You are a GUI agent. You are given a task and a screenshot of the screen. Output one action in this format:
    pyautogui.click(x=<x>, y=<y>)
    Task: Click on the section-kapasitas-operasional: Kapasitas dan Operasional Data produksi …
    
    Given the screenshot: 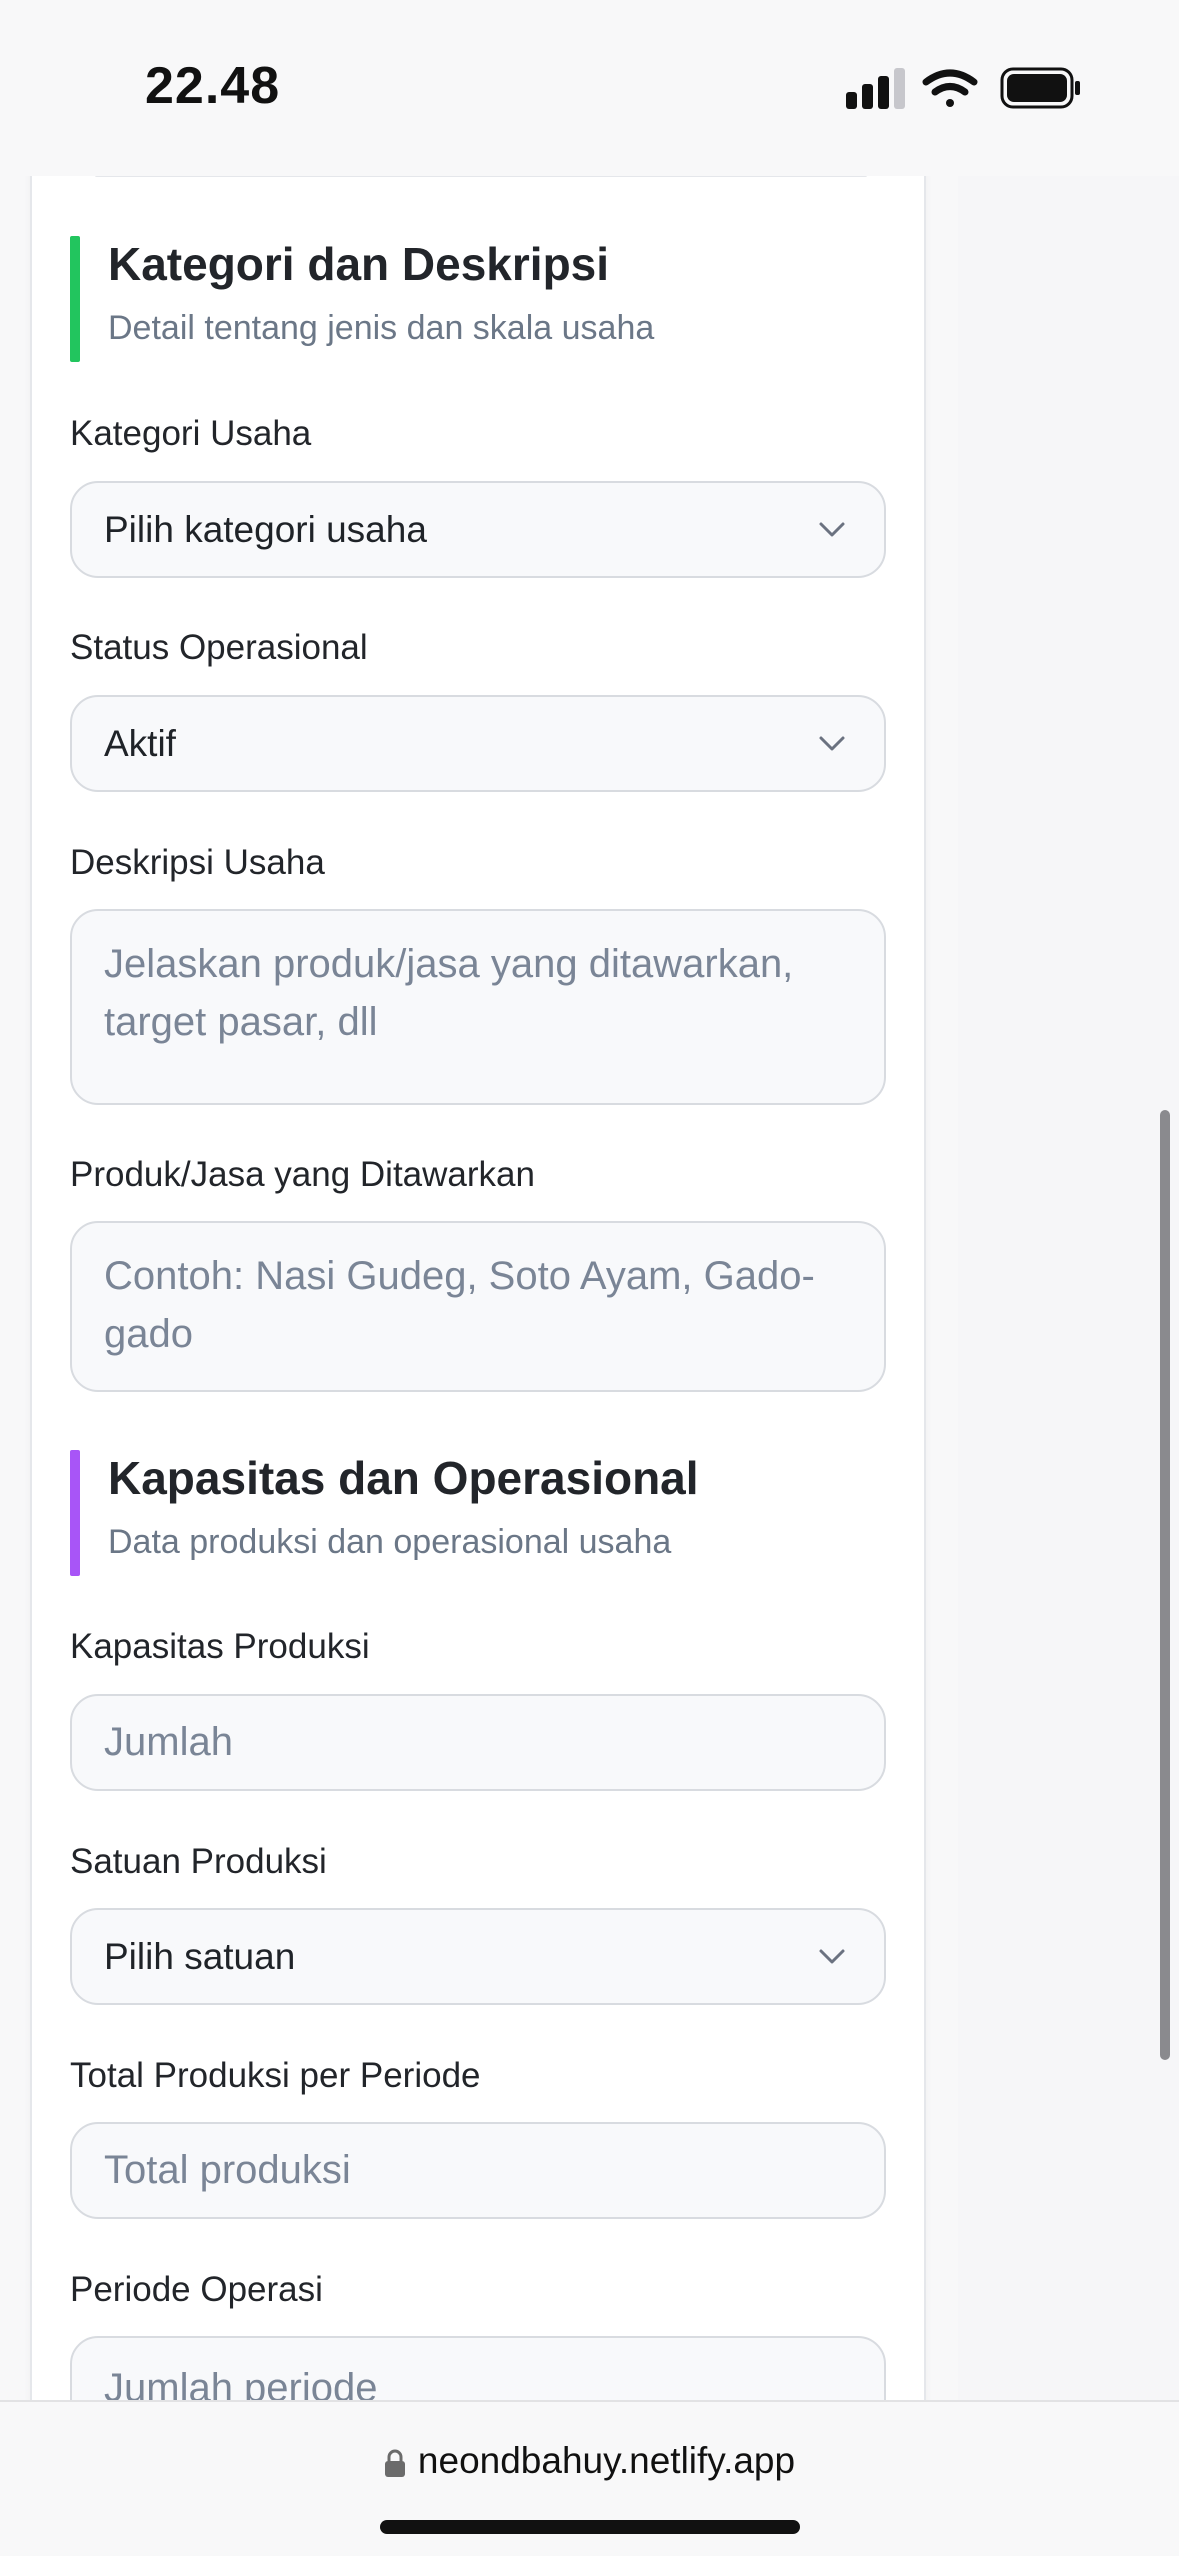 What is the action you would take?
    pyautogui.click(x=384, y=1513)
    